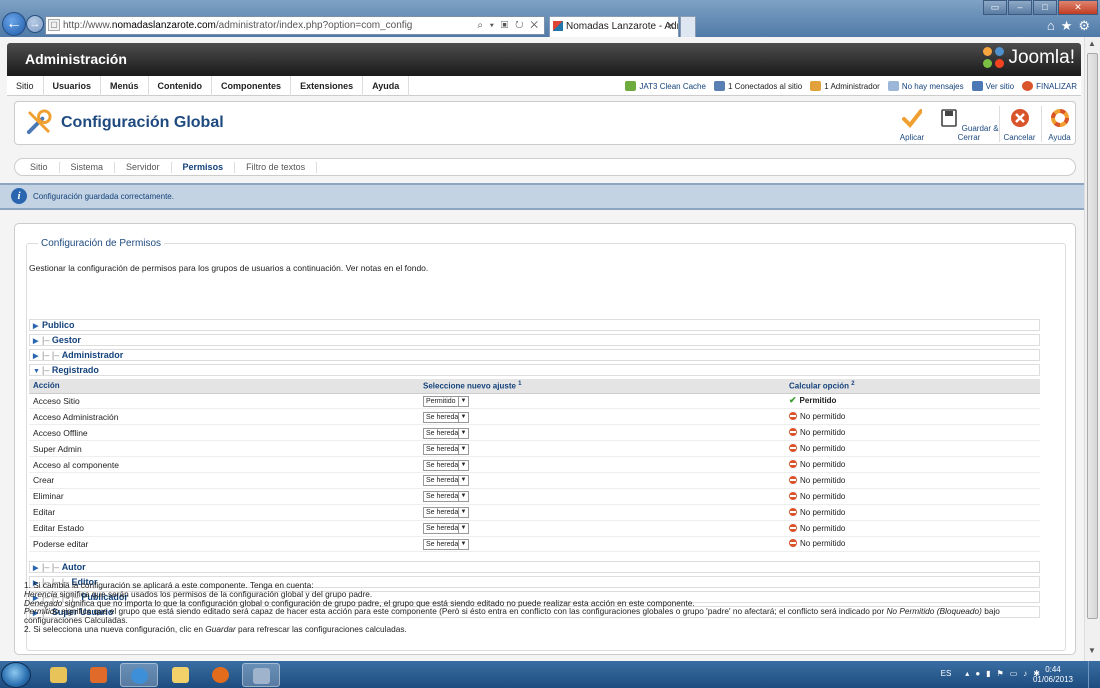  What do you see at coordinates (967, 673) in the screenshot?
I see `chevron-up-icon: ▴` at bounding box center [967, 673].